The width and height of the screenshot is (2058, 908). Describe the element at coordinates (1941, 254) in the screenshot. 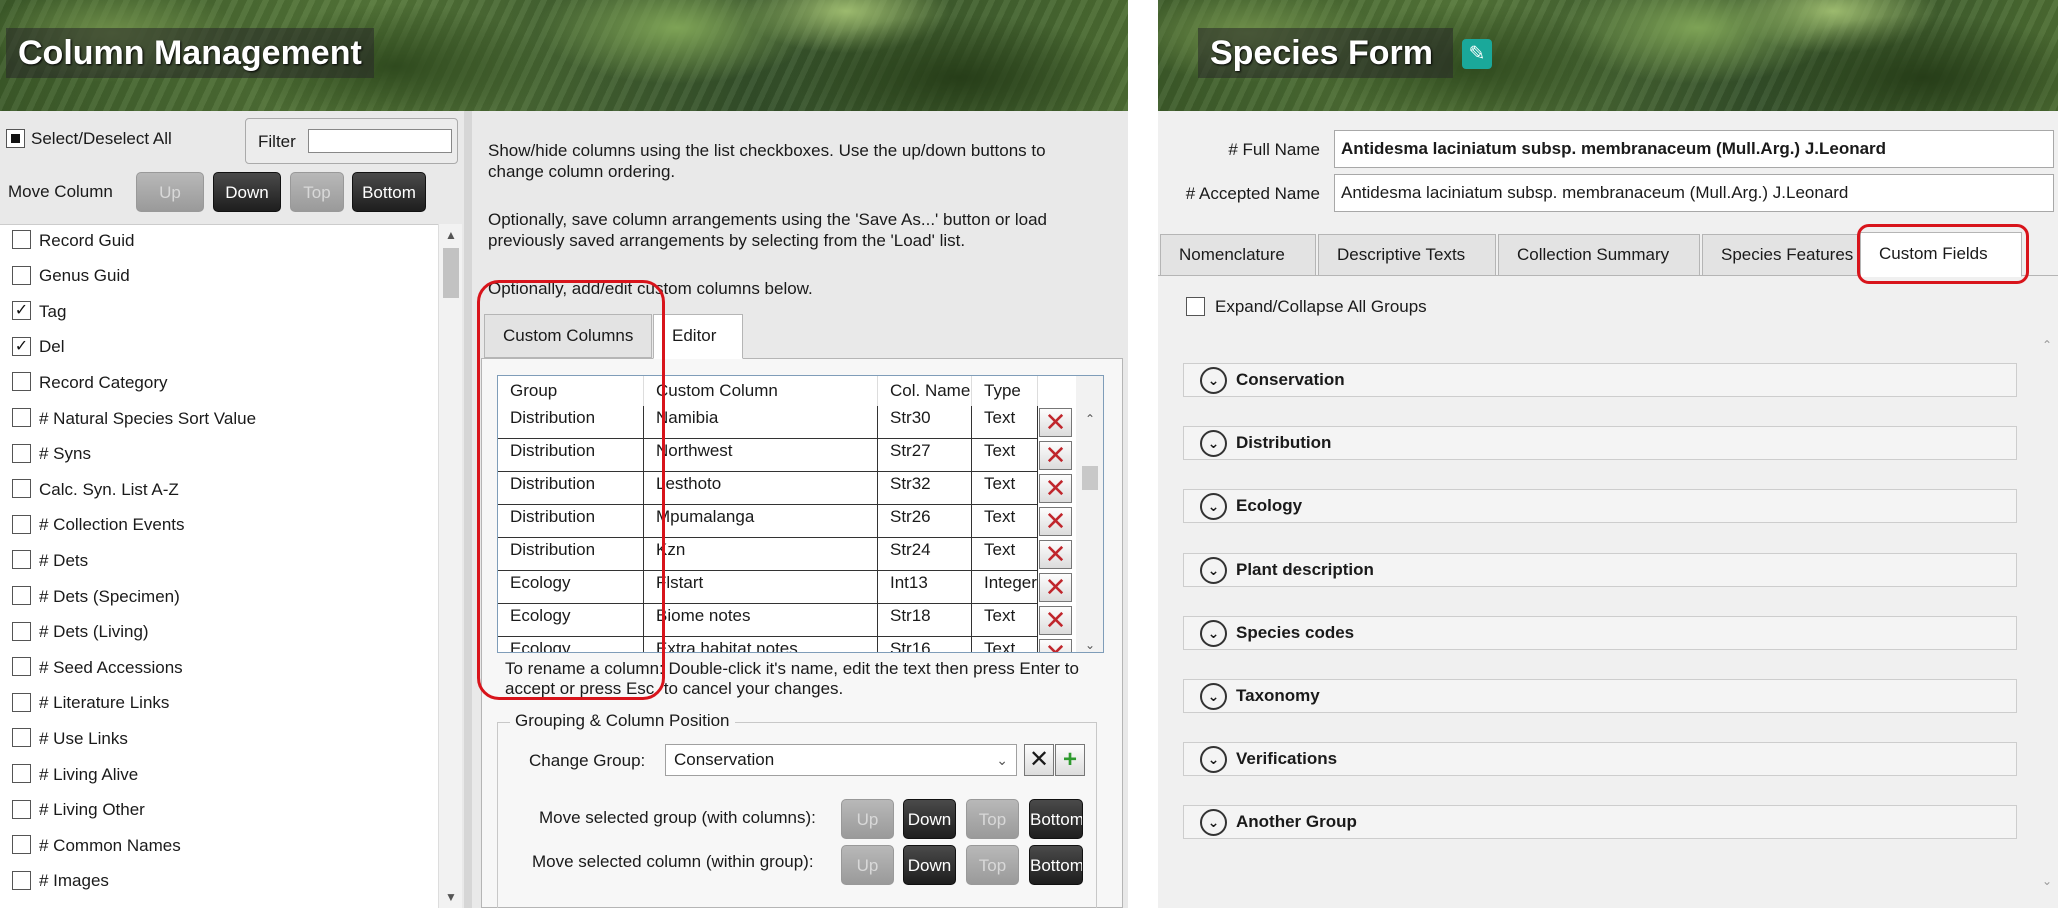

I see `tab-custom-fields: Custom Fields` at that location.